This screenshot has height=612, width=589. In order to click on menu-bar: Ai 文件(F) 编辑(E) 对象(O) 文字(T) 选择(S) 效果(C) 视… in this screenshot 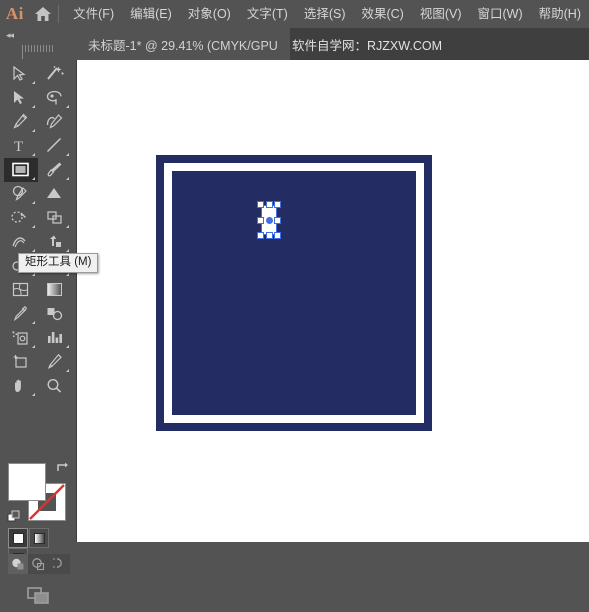, I will do `click(294, 14)`.